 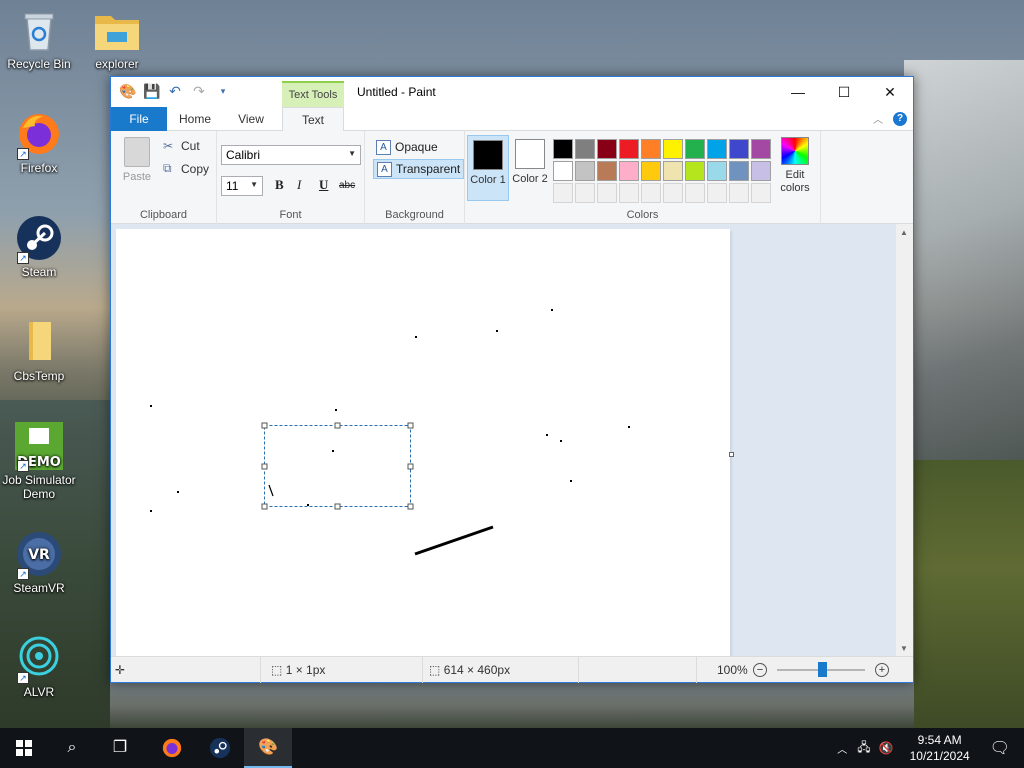 What do you see at coordinates (323, 185) in the screenshot?
I see `underline-button: U` at bounding box center [323, 185].